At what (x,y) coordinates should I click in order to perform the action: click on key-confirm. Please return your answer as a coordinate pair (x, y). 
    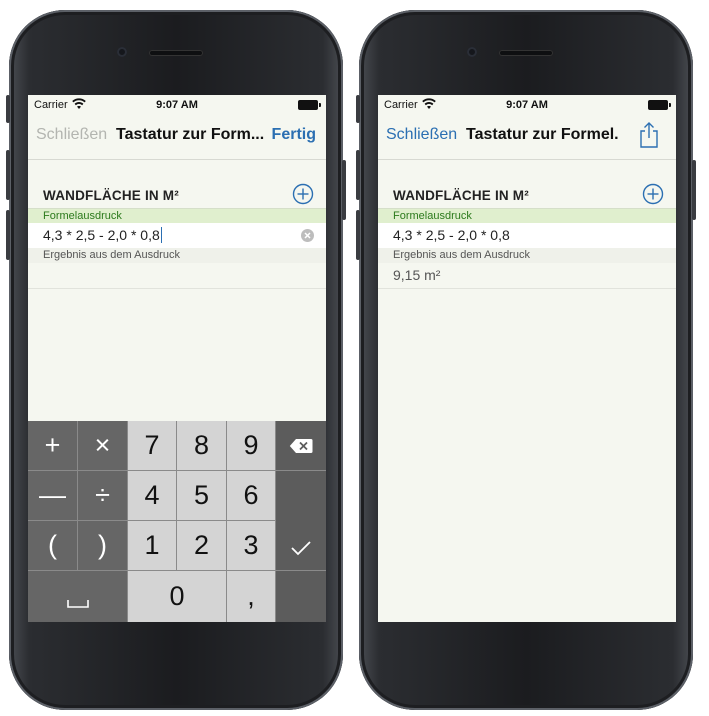
    Looking at the image, I should click on (301, 520).